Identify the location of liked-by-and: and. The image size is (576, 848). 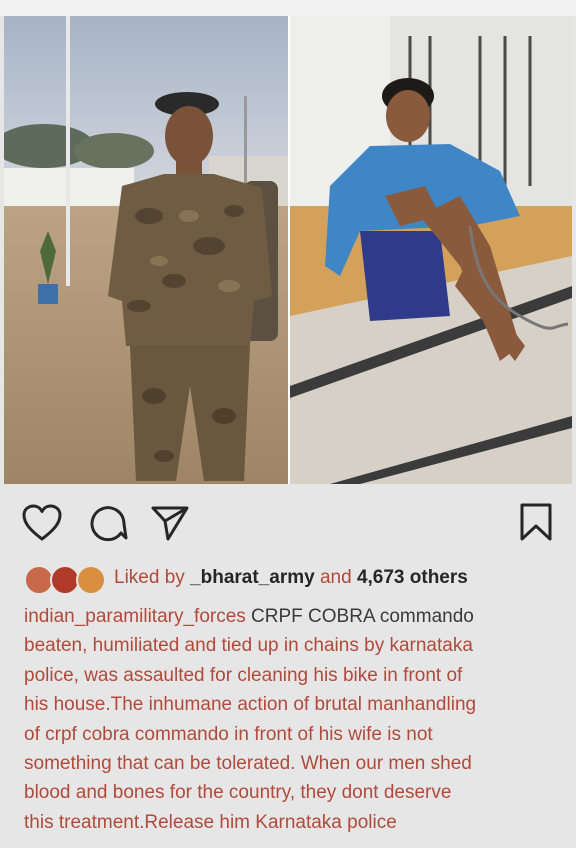
(335, 577).